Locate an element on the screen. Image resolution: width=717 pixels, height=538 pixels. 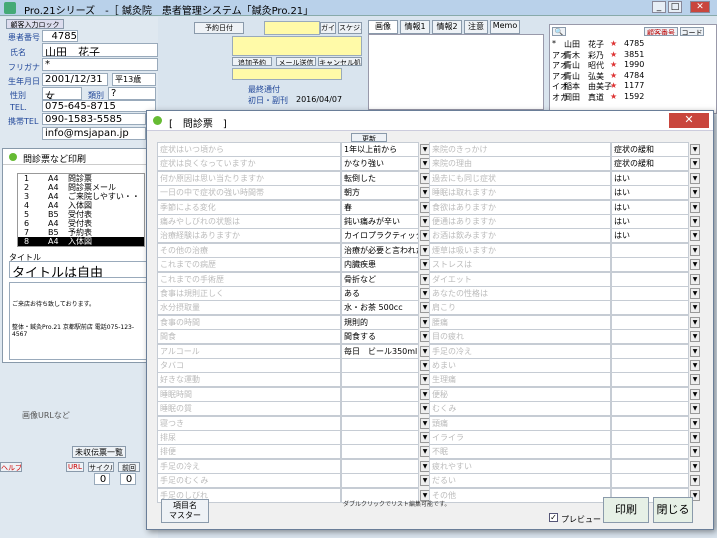
name-field: 山田 花子 is located at coordinates (100, 50).